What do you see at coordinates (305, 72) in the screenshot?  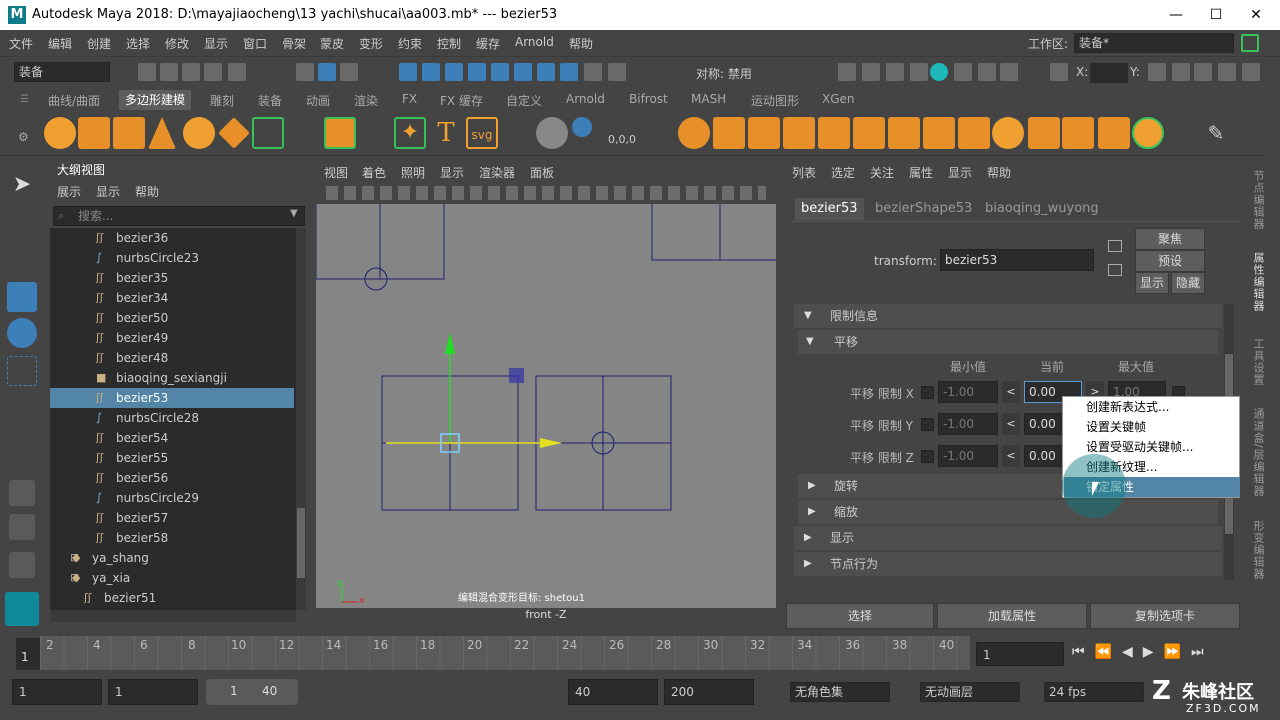 I see `select-hierarchy-icon` at bounding box center [305, 72].